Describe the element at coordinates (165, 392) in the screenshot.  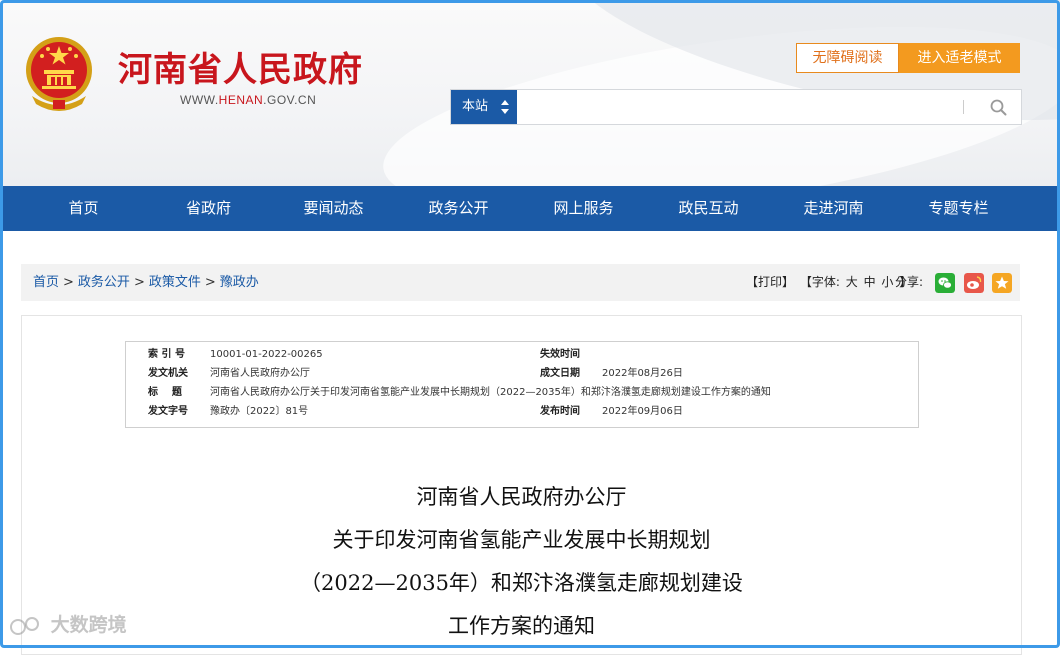
I see `title-label: 标 题` at that location.